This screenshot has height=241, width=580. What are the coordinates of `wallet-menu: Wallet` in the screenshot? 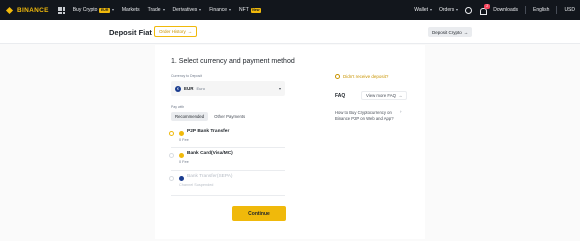 It's located at (423, 10).